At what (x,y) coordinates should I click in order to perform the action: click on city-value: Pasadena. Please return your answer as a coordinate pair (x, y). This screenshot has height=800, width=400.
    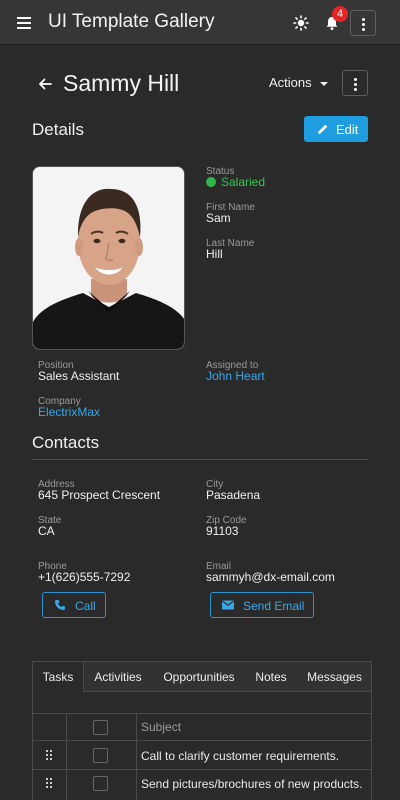
    Looking at the image, I should click on (233, 495).